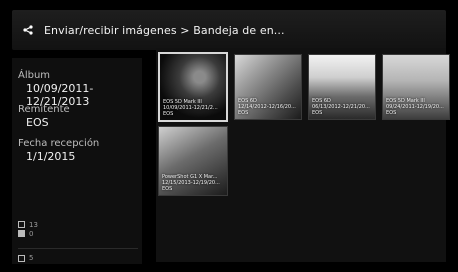 The image size is (458, 272). Describe the element at coordinates (31, 258) in the screenshot. I see `book-count: 5` at that location.